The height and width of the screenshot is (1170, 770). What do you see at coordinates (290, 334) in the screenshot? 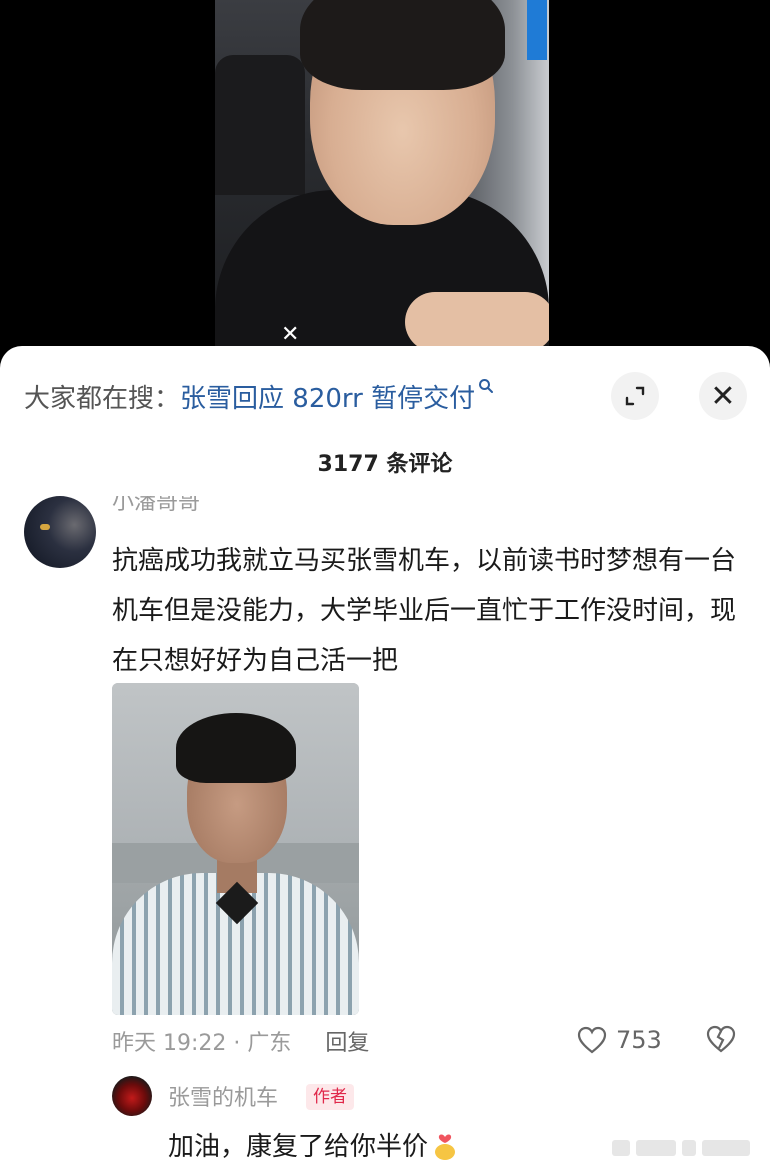
I see `shirt-logo-icon: ✕` at bounding box center [290, 334].